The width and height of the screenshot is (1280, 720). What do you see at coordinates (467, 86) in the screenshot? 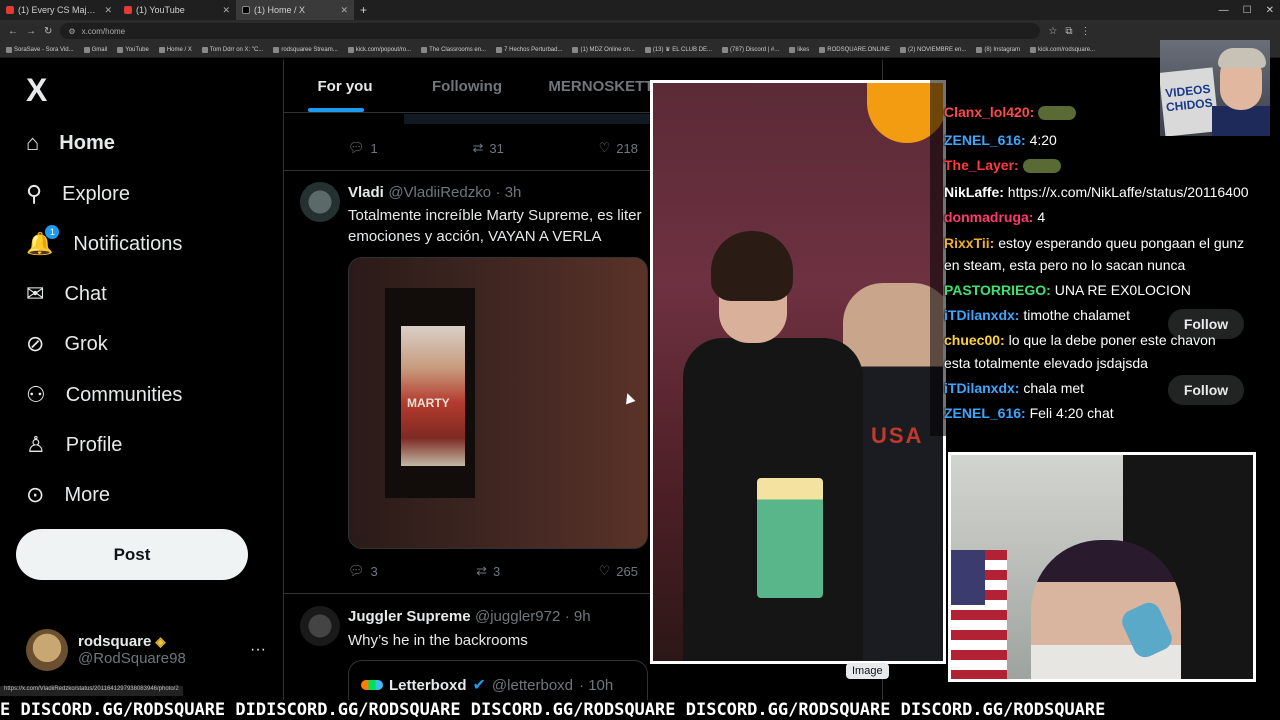
I see `tab-following: Following` at bounding box center [467, 86].